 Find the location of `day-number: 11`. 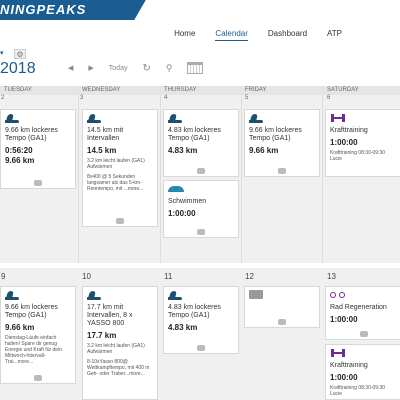

day-number: 11 is located at coordinates (168, 276).